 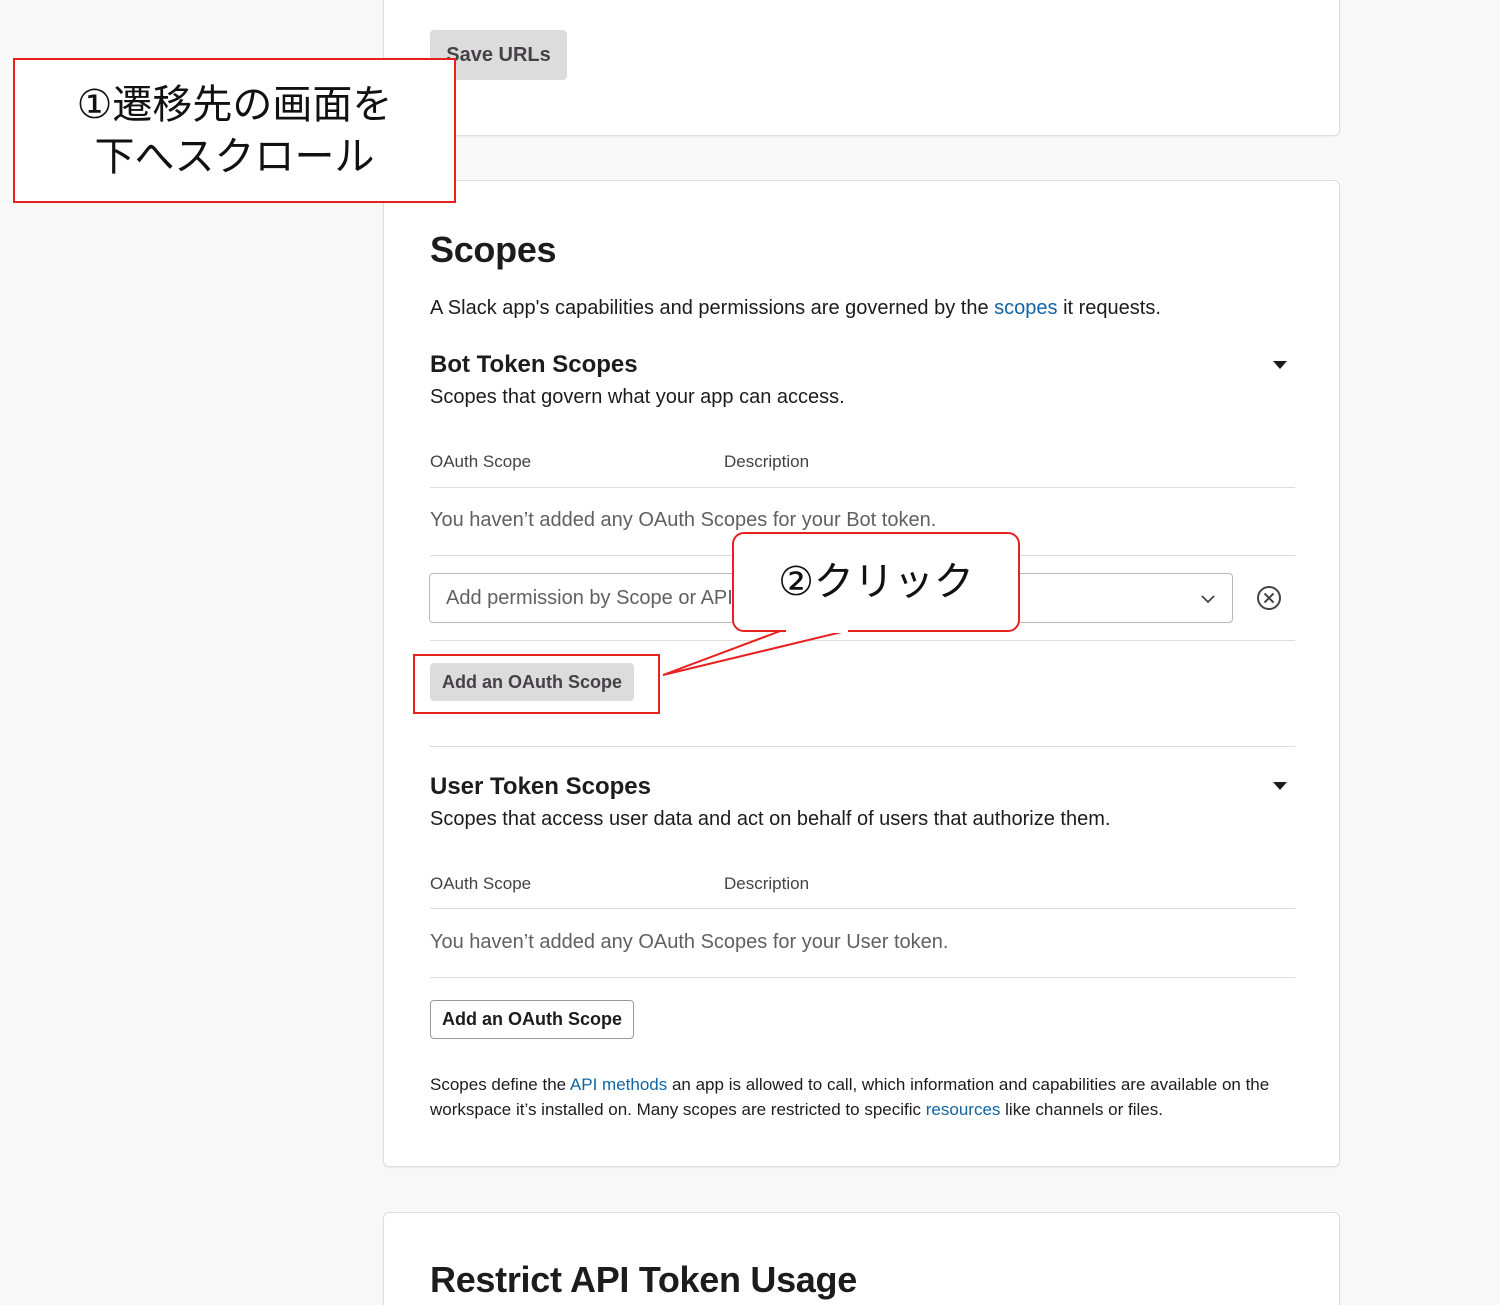 I want to click on callout-tail-join, so click(x=817, y=631).